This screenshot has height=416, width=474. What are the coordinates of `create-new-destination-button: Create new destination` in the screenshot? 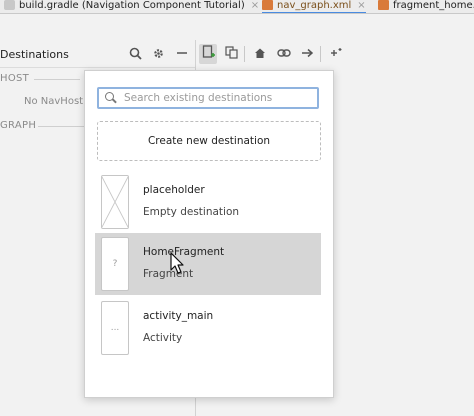 It's located at (209, 141).